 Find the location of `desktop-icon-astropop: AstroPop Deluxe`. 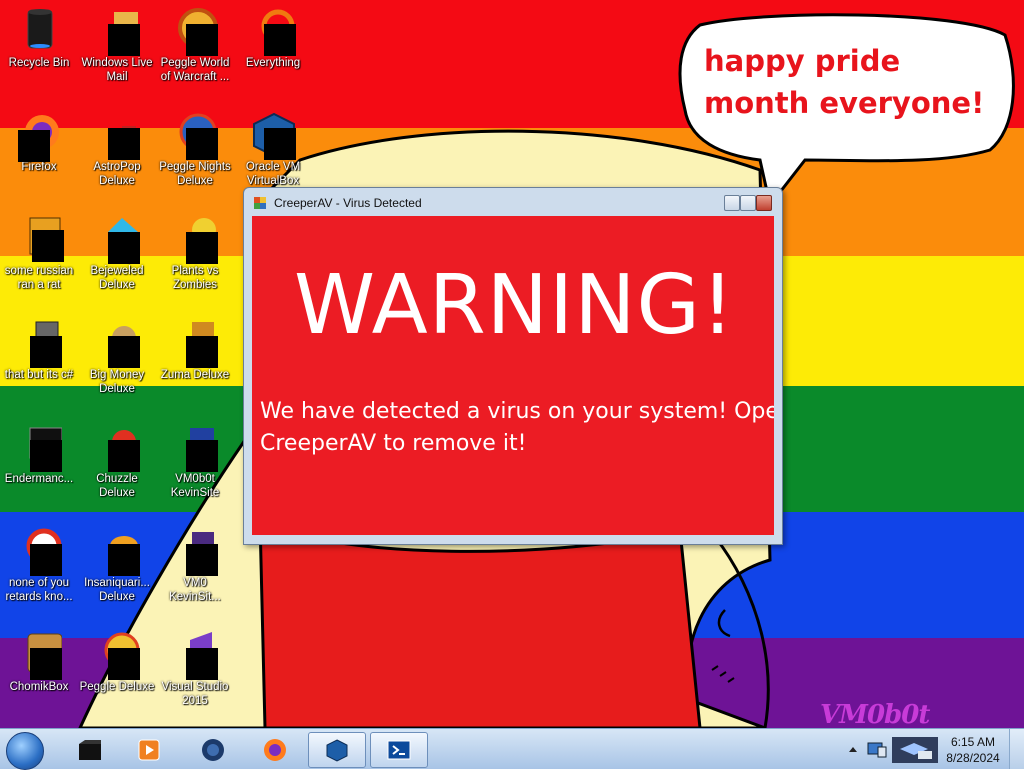

desktop-icon-astropop: AstroPop Deluxe is located at coordinates (117, 147).